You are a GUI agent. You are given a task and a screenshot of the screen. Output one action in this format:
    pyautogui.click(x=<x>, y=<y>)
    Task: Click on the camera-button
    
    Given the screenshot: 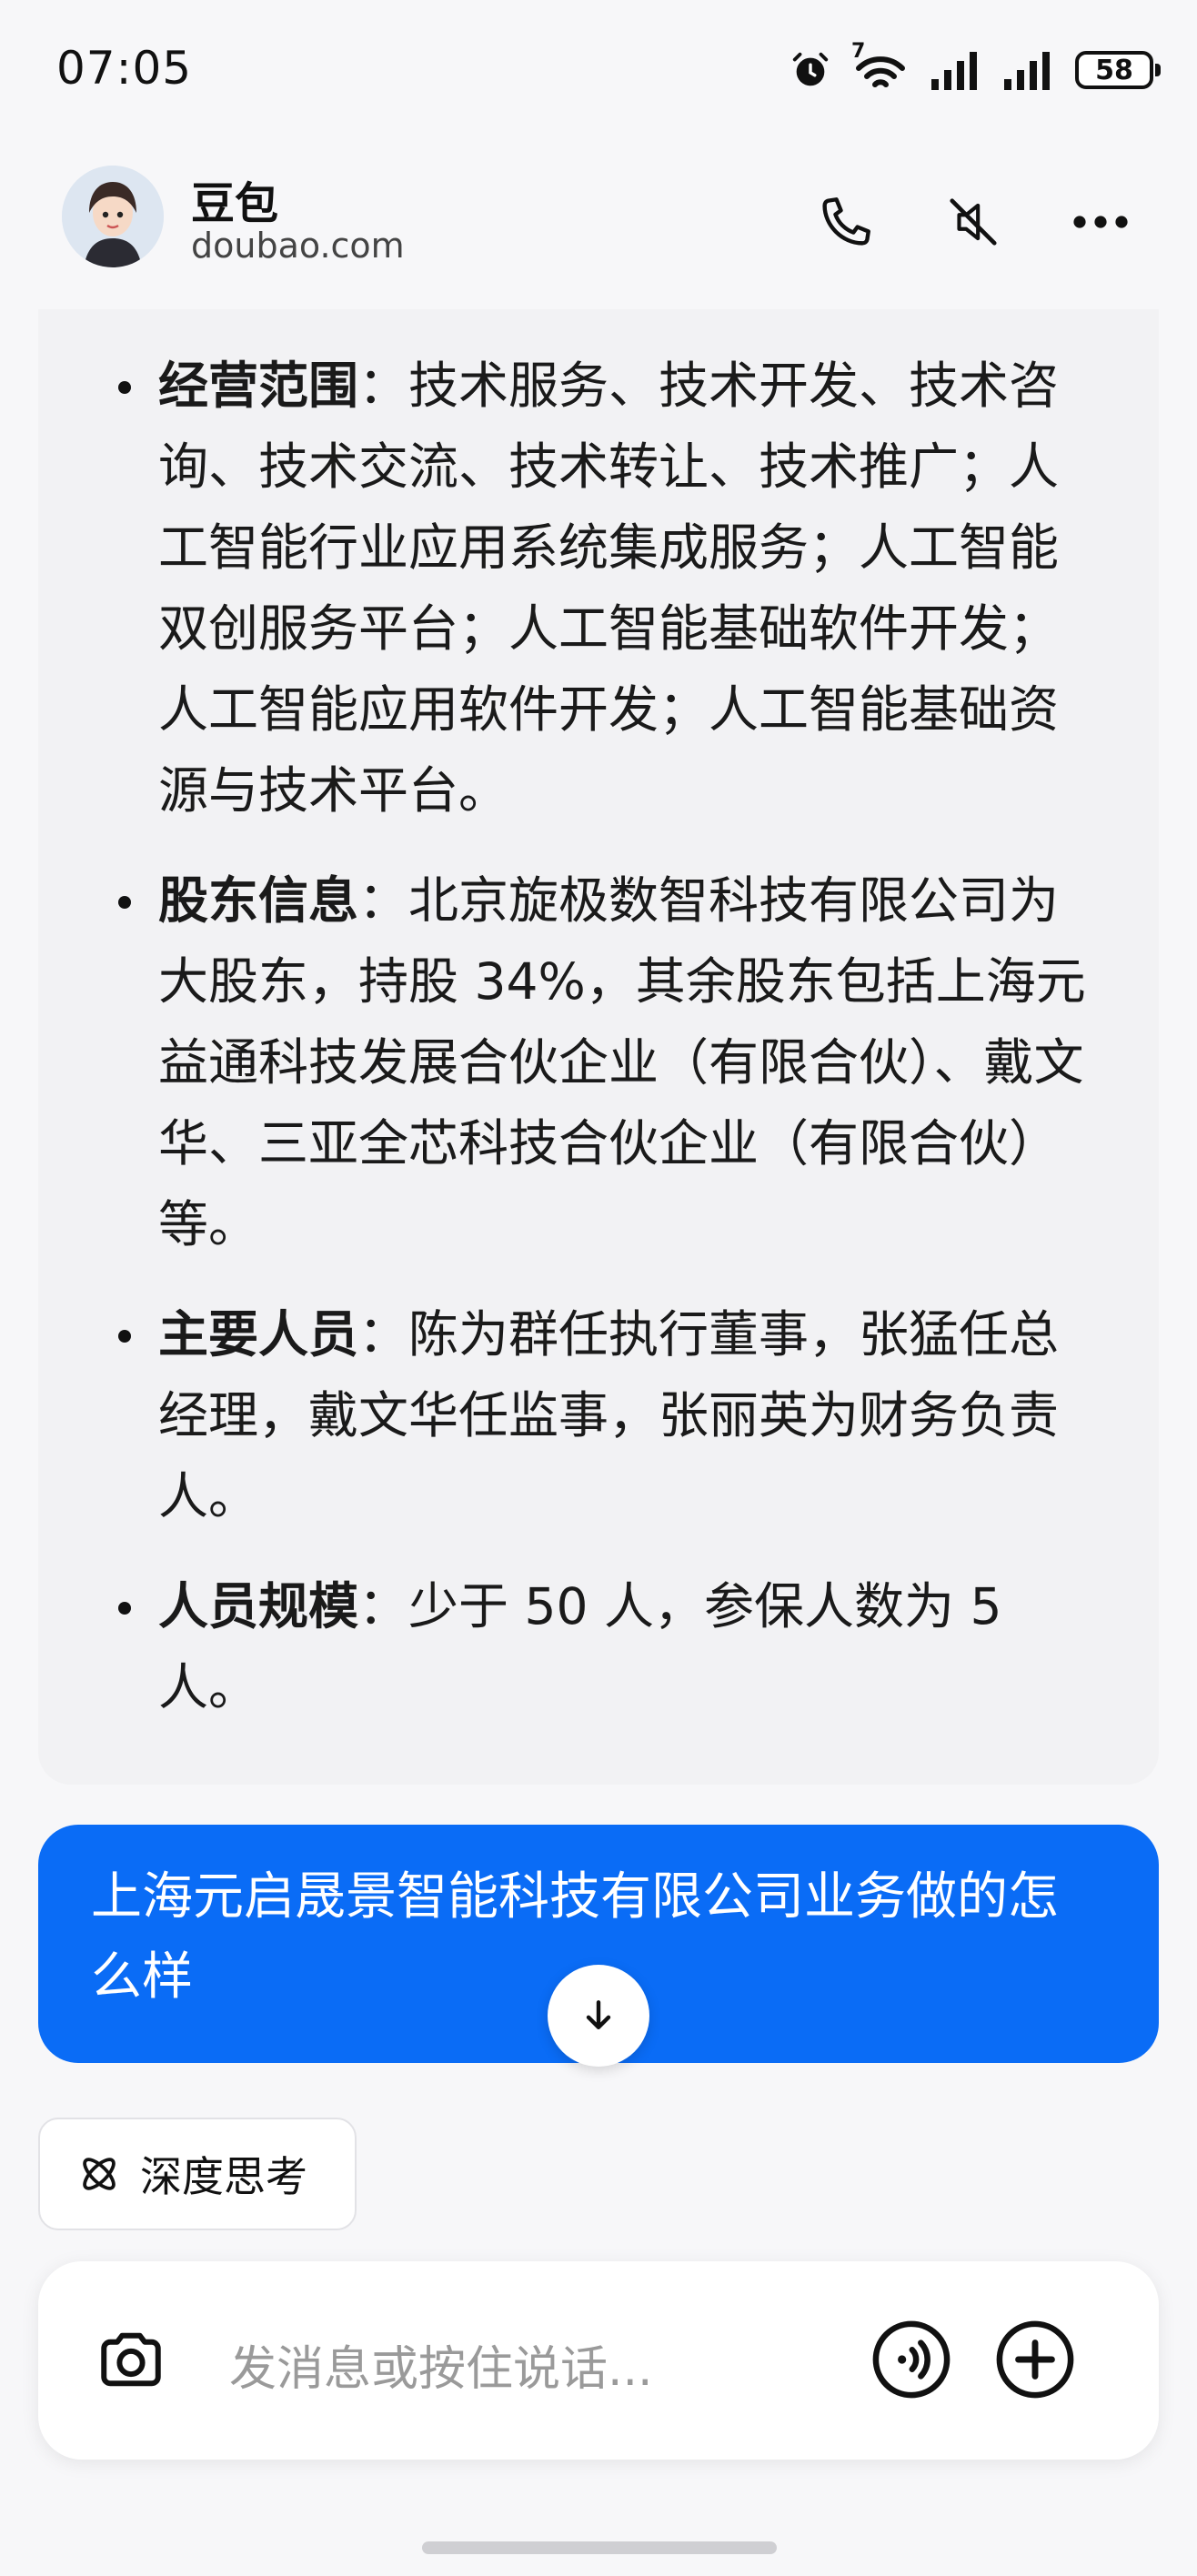 What is the action you would take?
    pyautogui.click(x=131, y=2359)
    